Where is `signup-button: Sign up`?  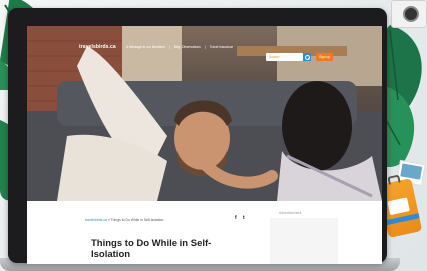
signup-button: Sign up is located at coordinates (324, 57).